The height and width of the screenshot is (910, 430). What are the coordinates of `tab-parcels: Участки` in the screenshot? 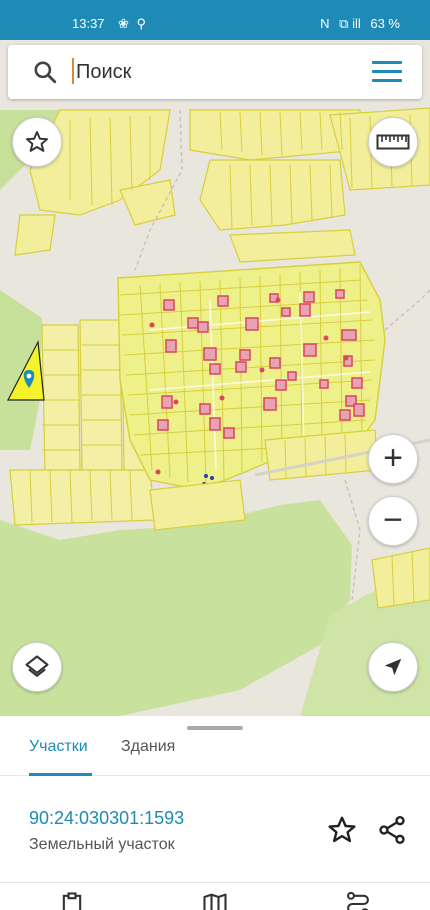 It's located at (58, 752).